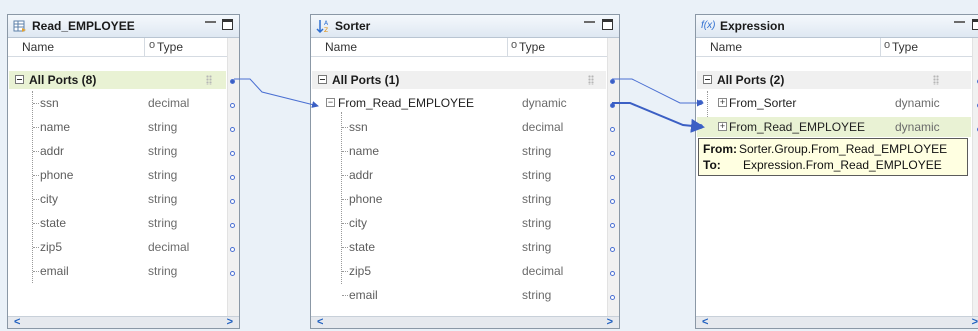 This screenshot has height=331, width=978. What do you see at coordinates (720, 149) in the screenshot?
I see `tooltip-from-label: From:` at bounding box center [720, 149].